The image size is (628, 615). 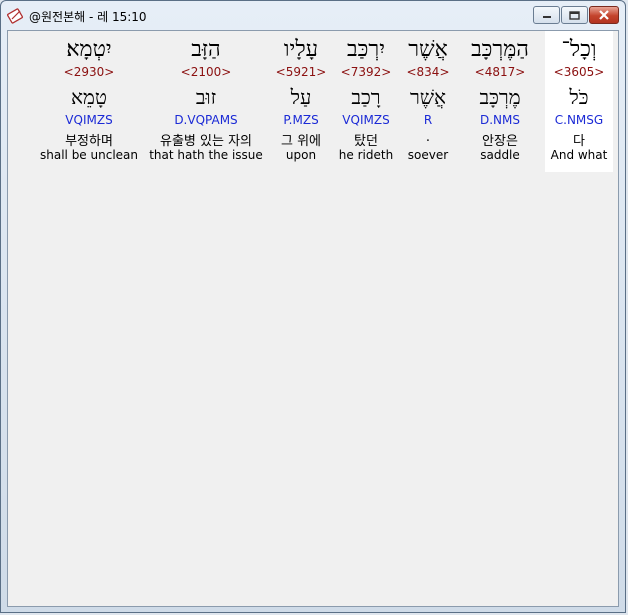 I want to click on word-column-5: עָלָיו <5921> עַל P.MZS 그 위에 upon, so click(x=301, y=101).